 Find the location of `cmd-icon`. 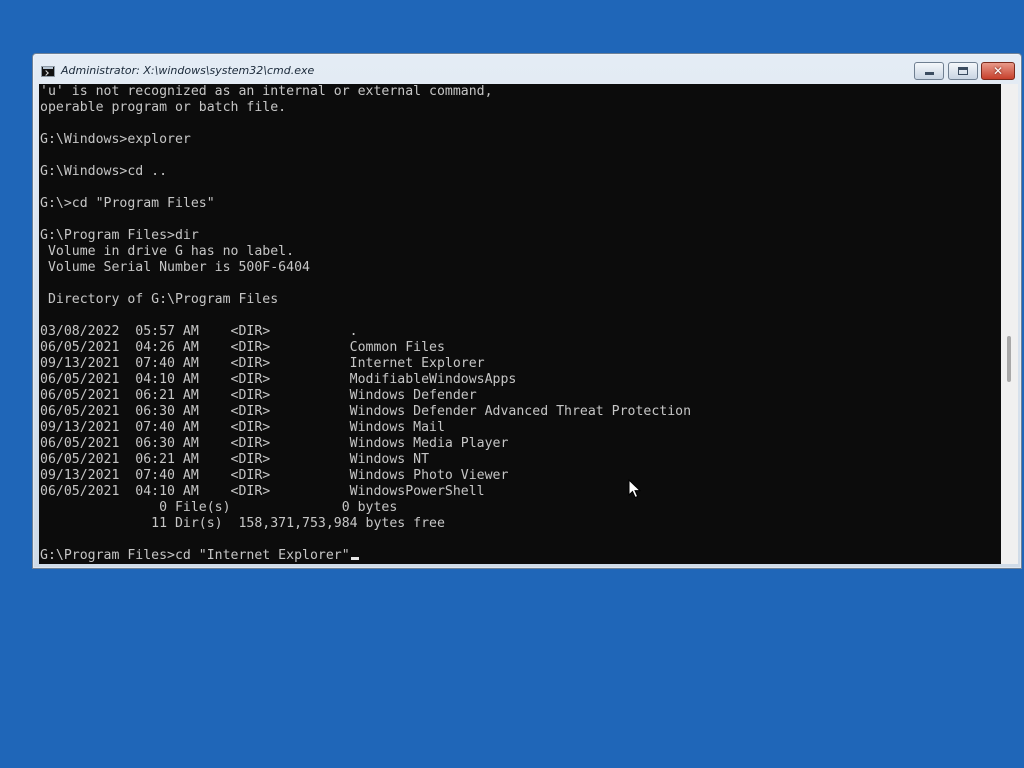

cmd-icon is located at coordinates (48, 71).